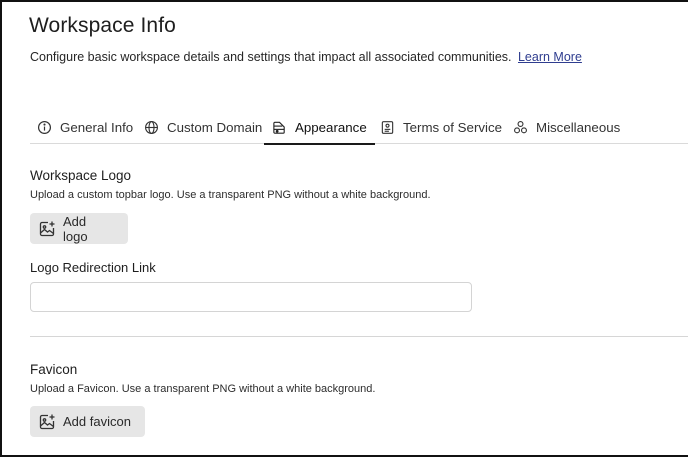  I want to click on document-icon, so click(387, 127).